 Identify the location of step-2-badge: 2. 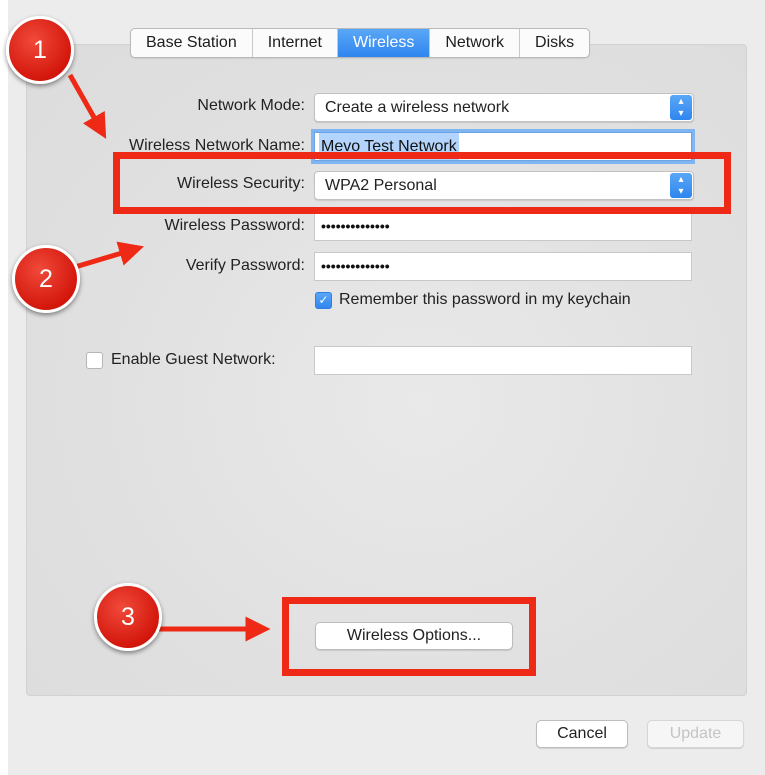
(46, 279).